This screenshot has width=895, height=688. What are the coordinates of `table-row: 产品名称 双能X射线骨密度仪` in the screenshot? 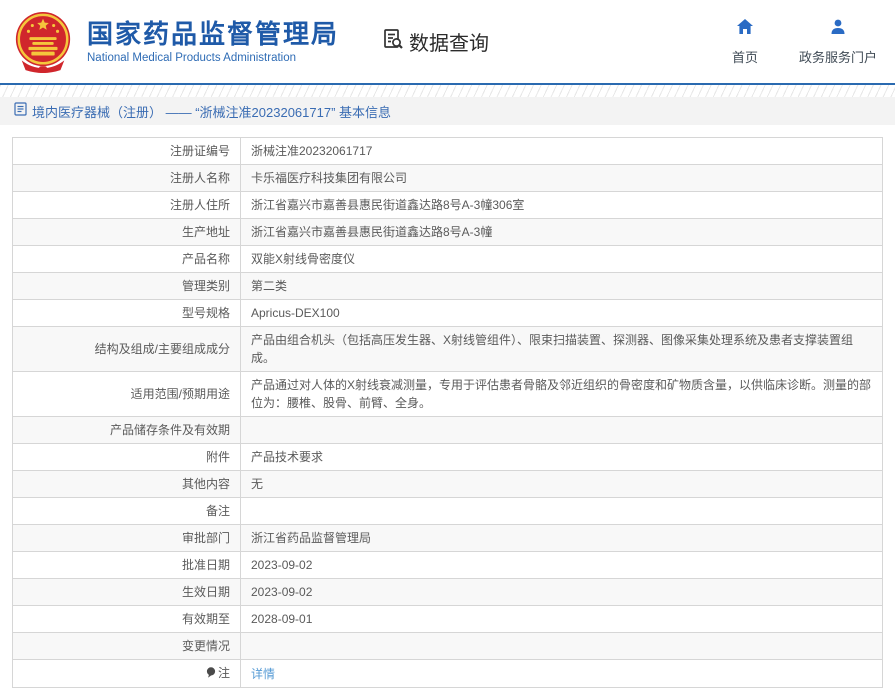 It's located at (447, 259).